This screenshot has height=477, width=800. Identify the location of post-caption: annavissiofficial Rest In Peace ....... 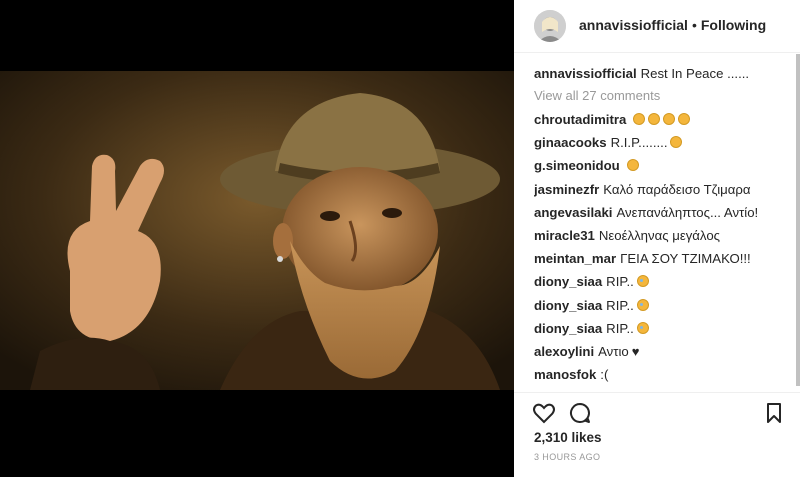
(665, 77).